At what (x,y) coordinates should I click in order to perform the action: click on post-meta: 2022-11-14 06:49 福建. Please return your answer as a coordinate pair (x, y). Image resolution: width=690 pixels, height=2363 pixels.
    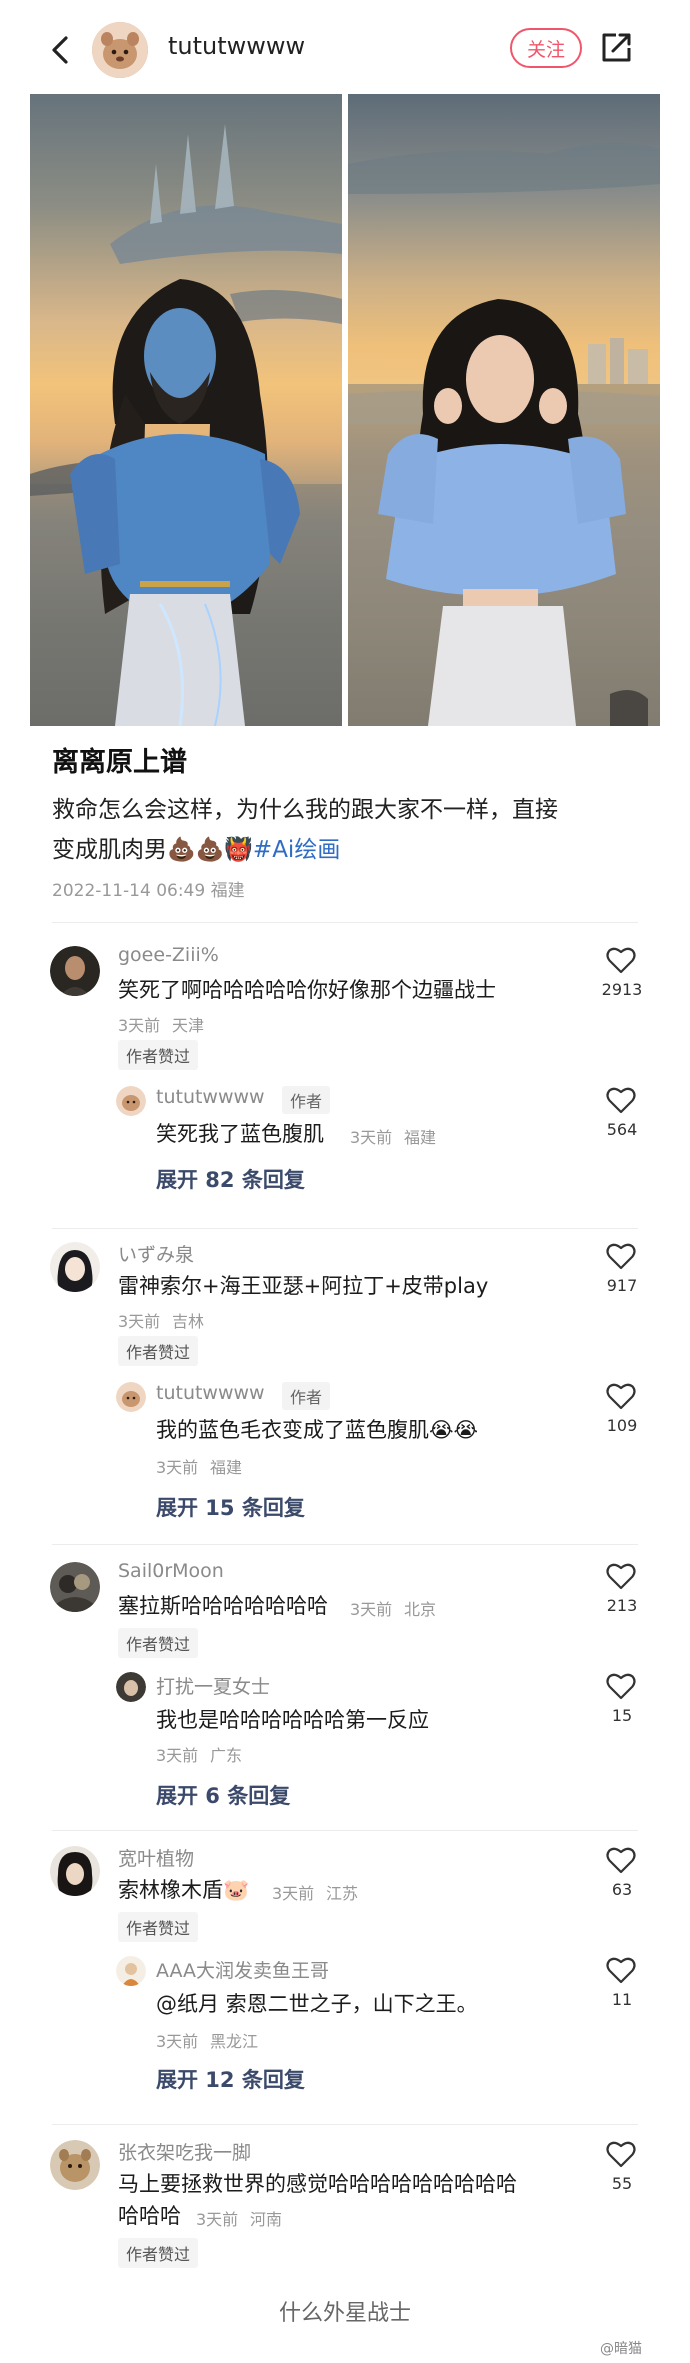
    Looking at the image, I should click on (148, 888).